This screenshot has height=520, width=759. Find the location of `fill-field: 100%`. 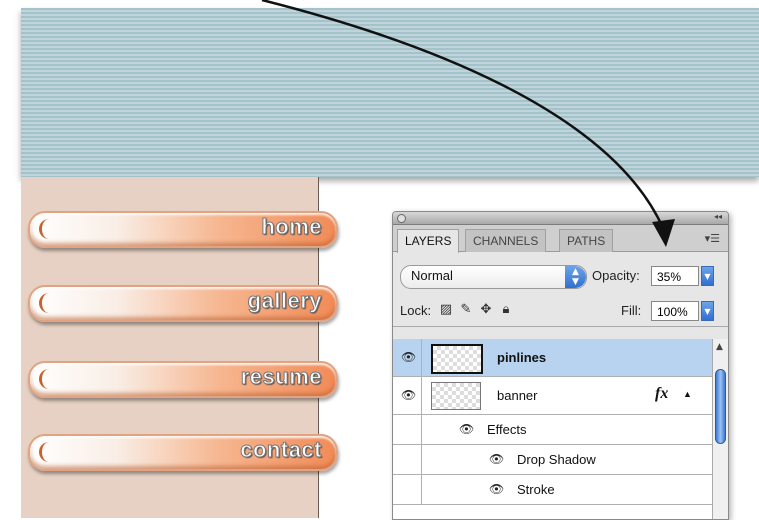

fill-field: 100% is located at coordinates (675, 311).